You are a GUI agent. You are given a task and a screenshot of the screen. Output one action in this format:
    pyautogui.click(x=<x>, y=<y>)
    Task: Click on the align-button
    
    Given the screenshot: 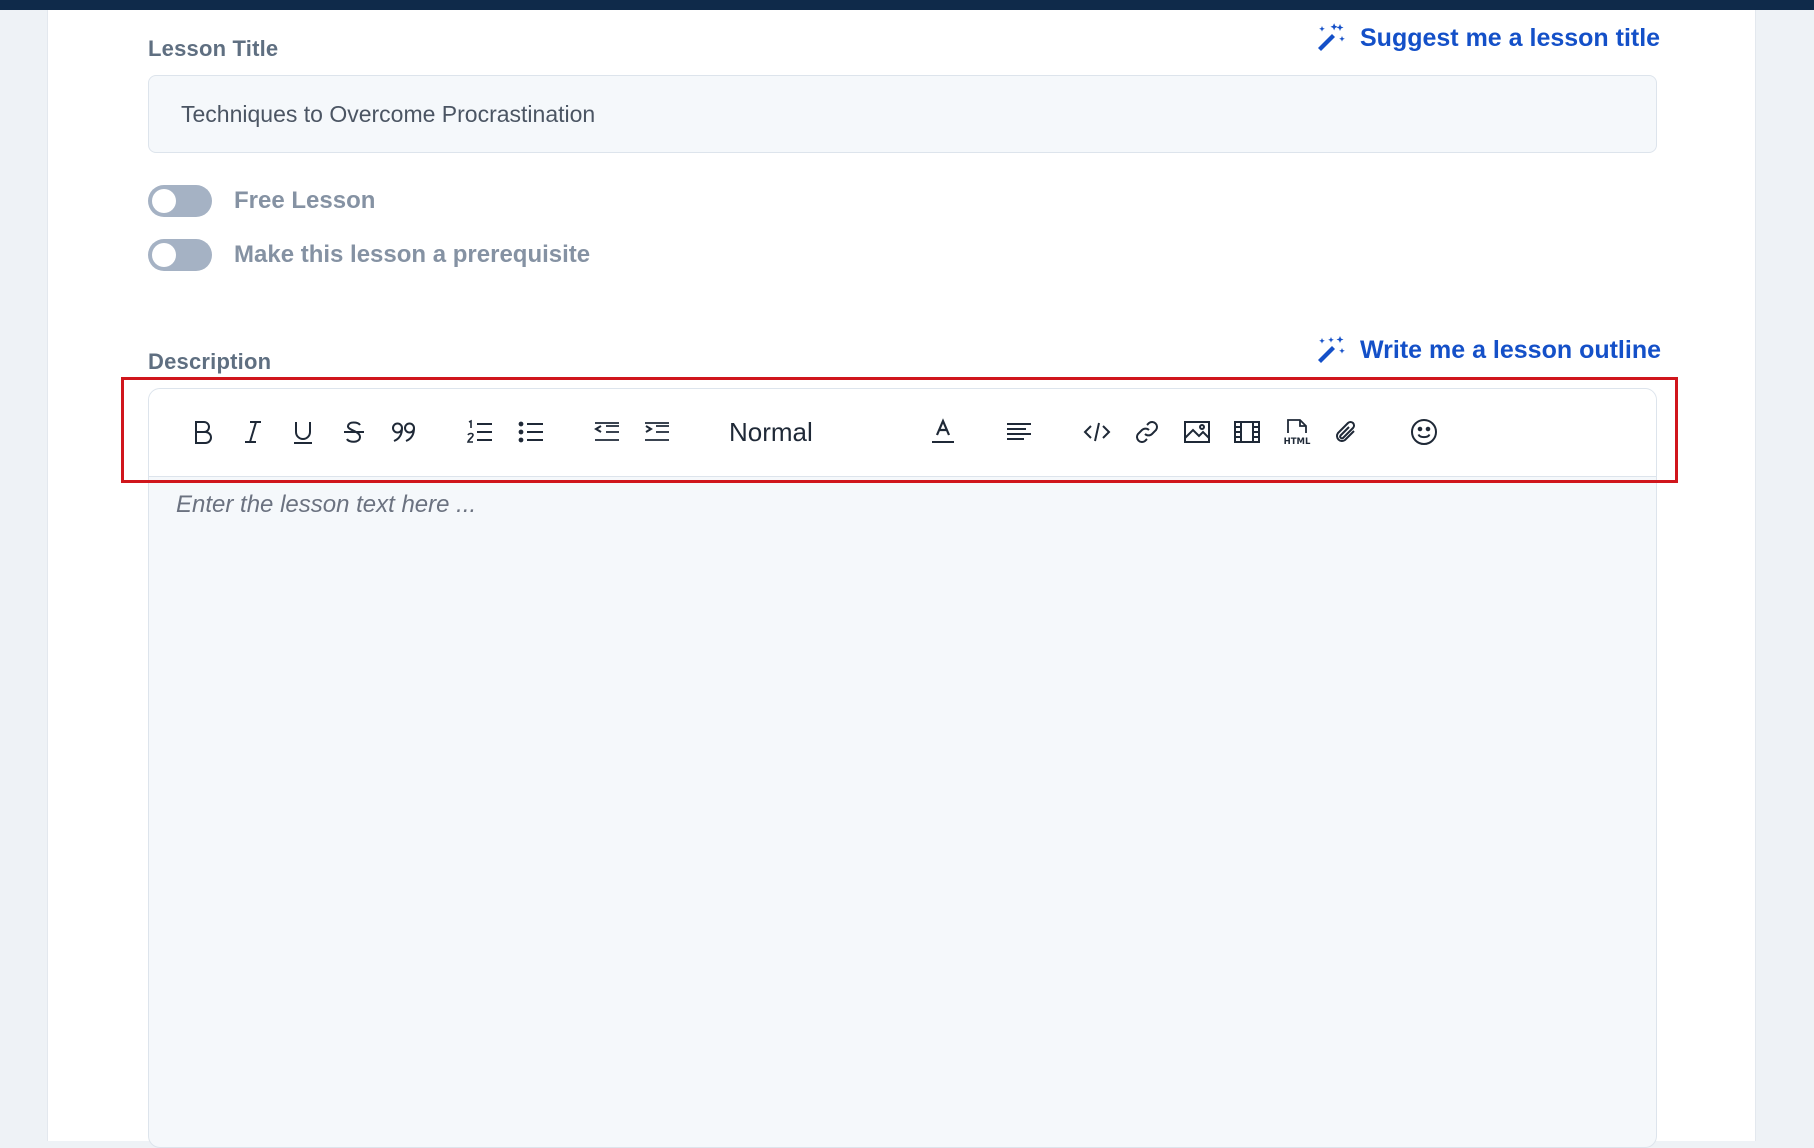 What is the action you would take?
    pyautogui.click(x=1019, y=432)
    